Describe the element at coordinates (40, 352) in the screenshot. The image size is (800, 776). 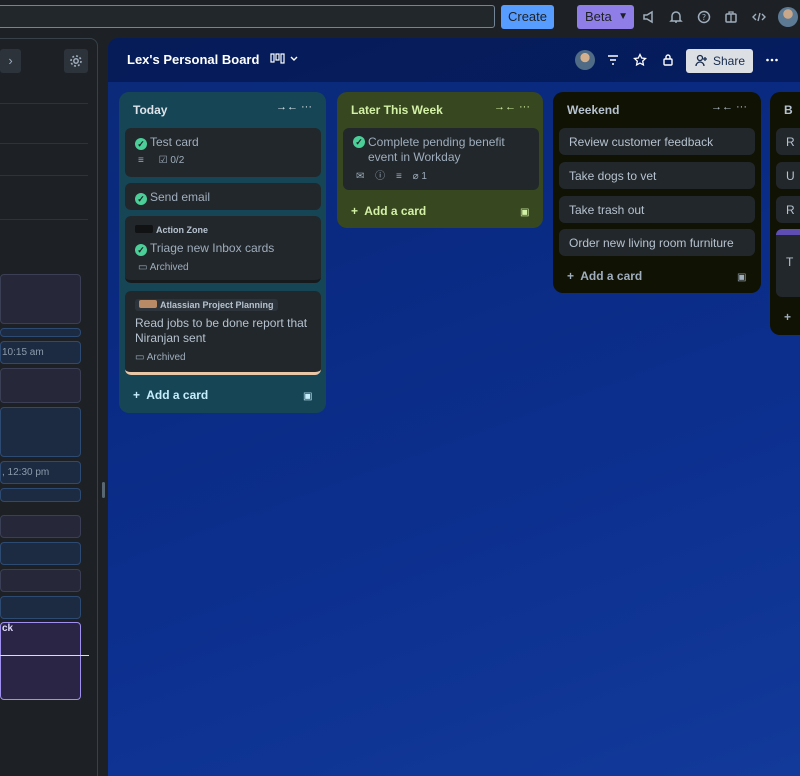
I see `calendar-event: 10:15 am` at that location.